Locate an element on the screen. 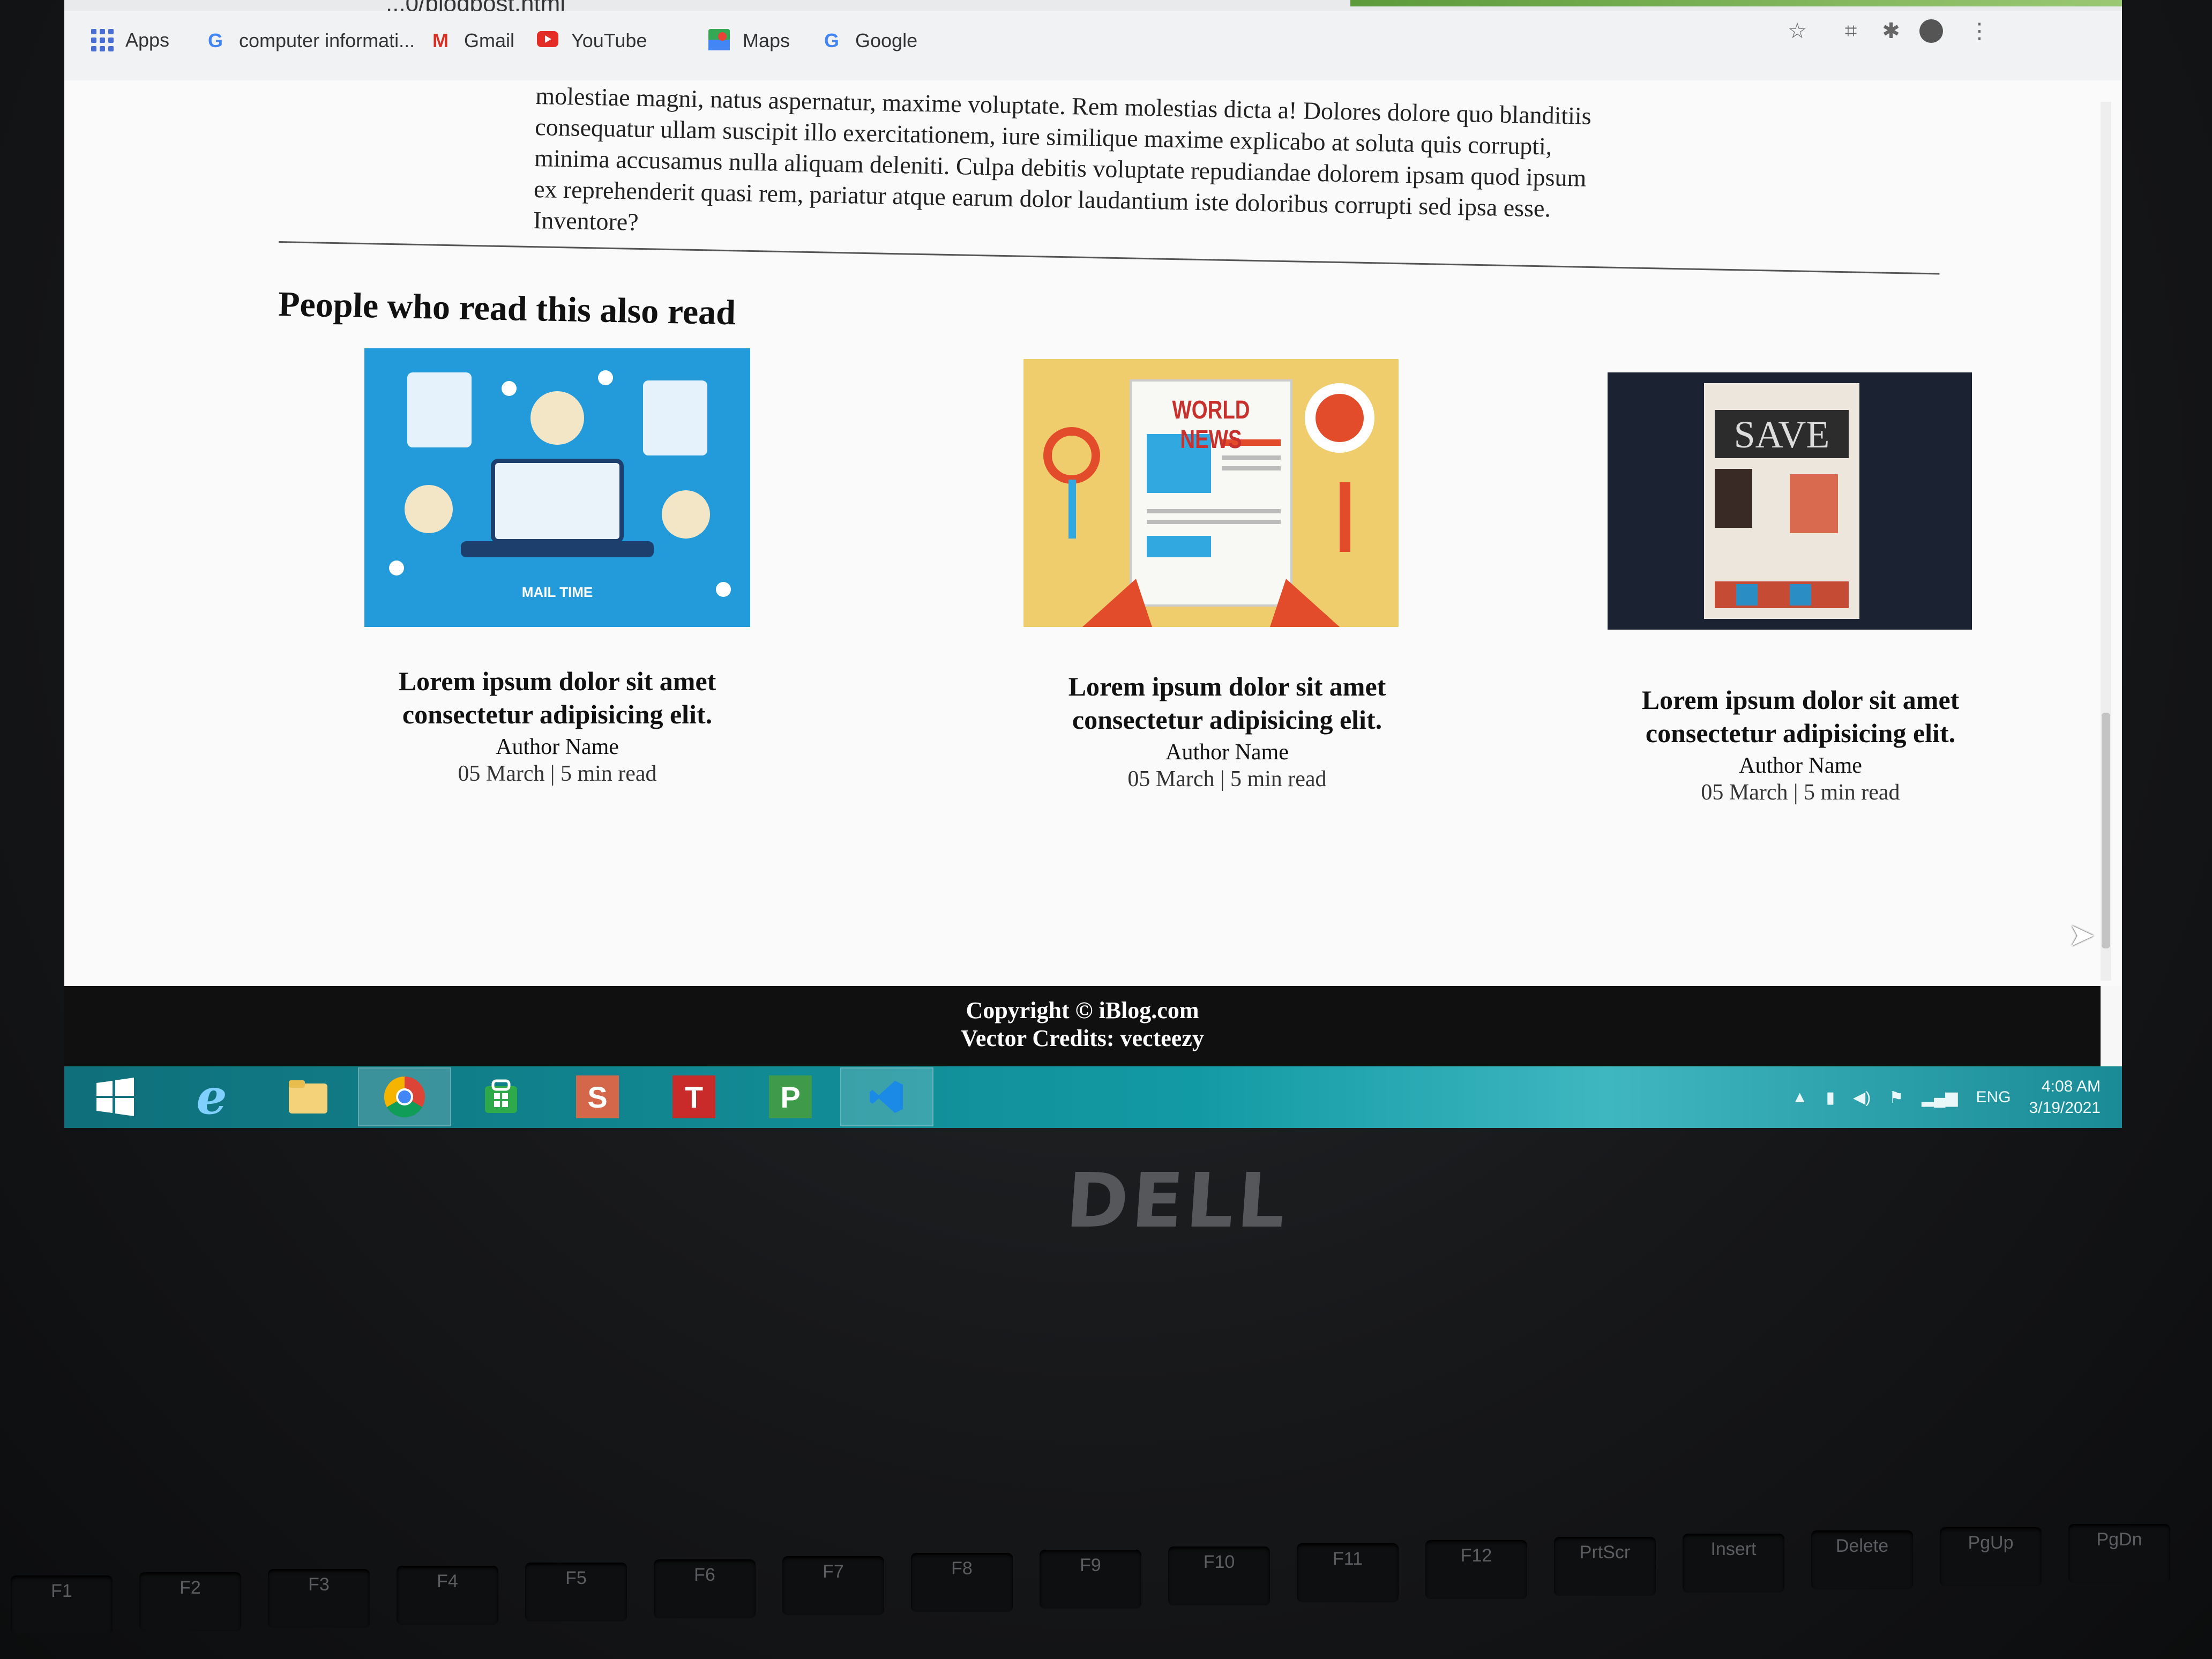  bookmark-label: Apps is located at coordinates (147, 40).